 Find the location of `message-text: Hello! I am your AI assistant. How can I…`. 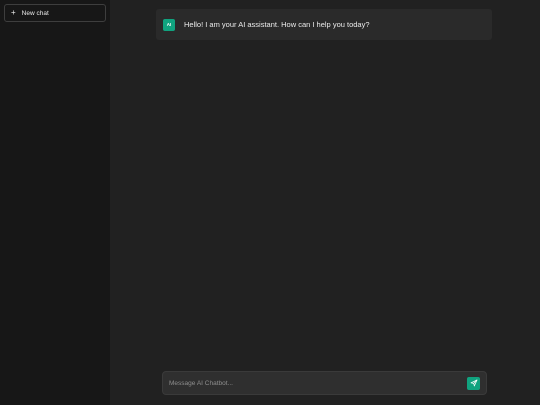

message-text: Hello! I am your AI assistant. How can I… is located at coordinates (277, 24).